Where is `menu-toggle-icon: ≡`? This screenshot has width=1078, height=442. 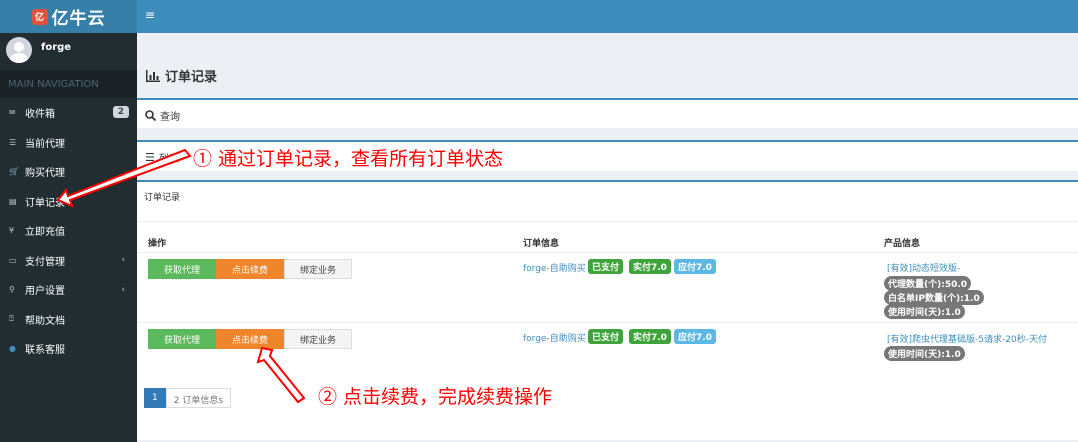
menu-toggle-icon: ≡ is located at coordinates (150, 15).